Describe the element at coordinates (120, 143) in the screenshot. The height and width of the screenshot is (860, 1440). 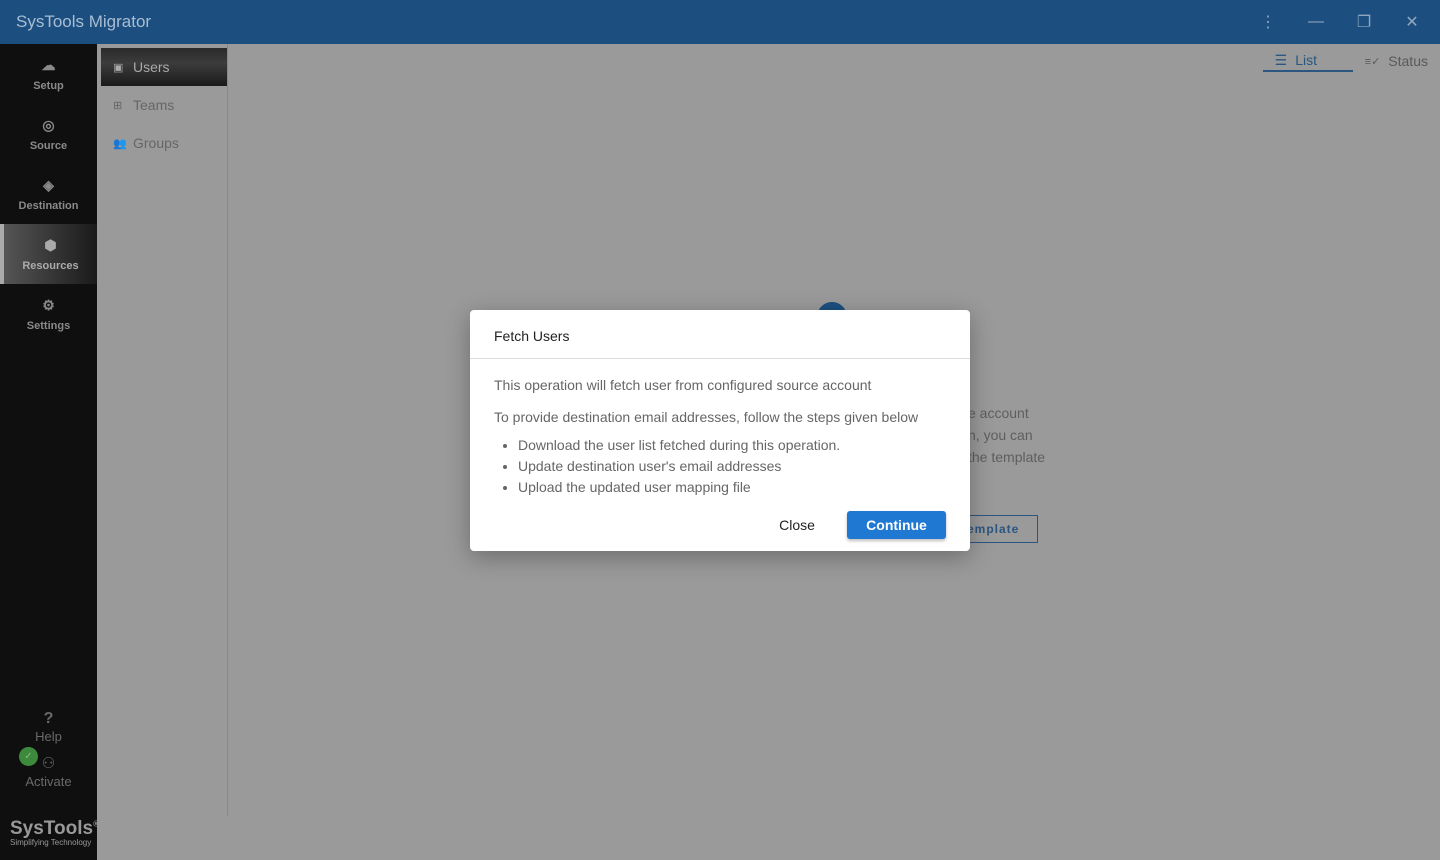
I see `groups-icon: 👥` at that location.